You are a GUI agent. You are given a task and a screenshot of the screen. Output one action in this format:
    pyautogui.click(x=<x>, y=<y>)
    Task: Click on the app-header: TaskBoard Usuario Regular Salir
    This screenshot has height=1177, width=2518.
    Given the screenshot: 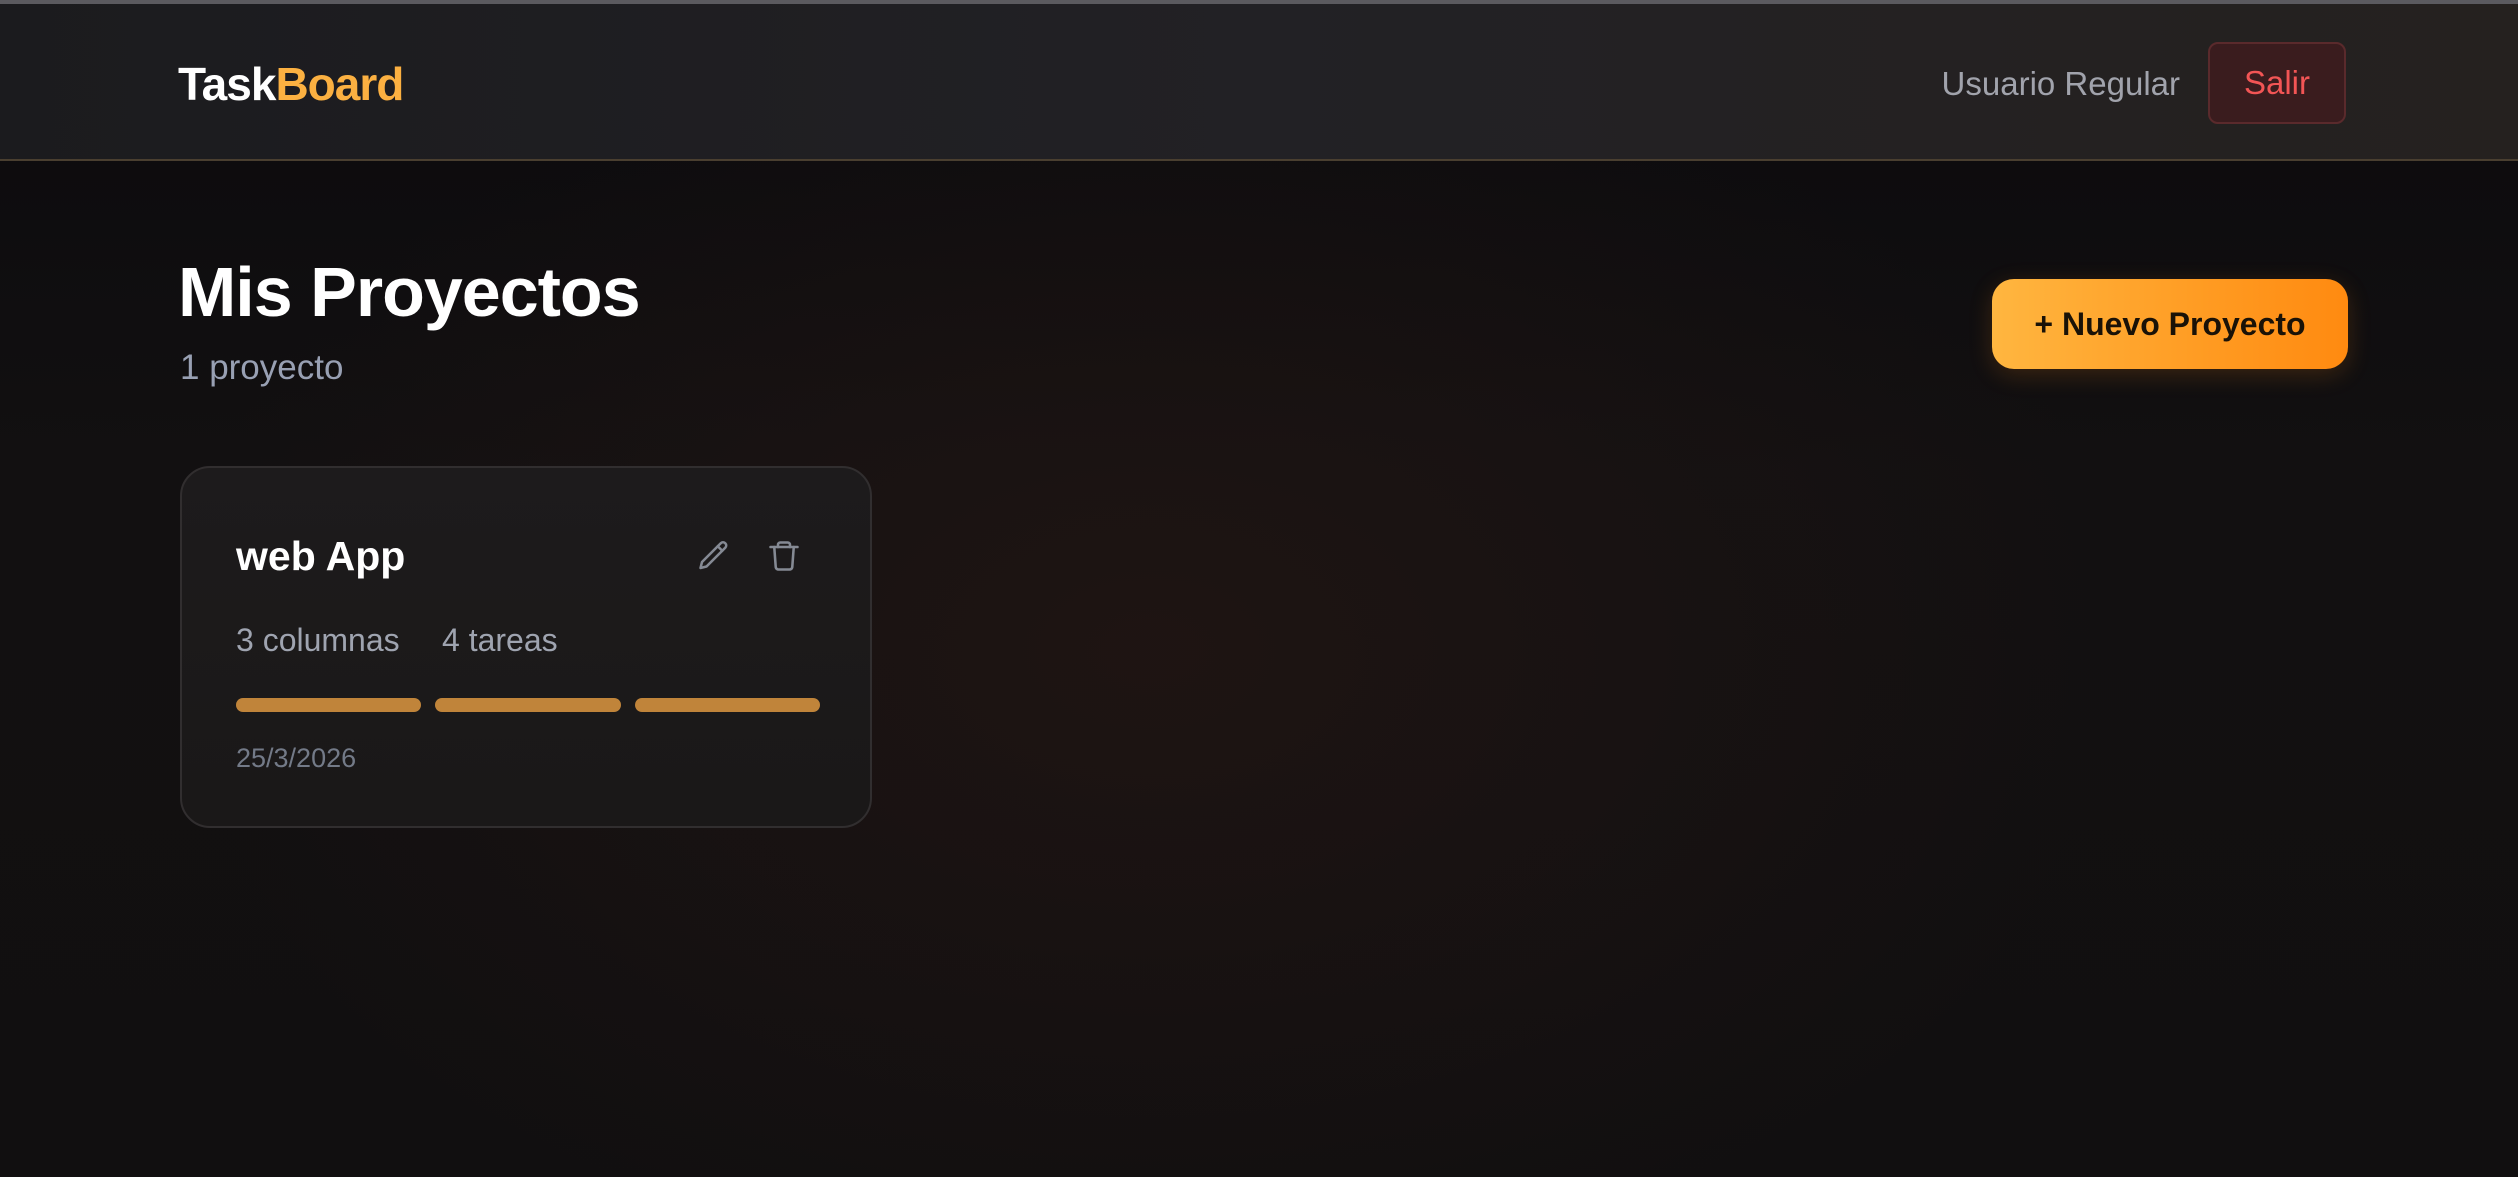 What is the action you would take?
    pyautogui.click(x=1259, y=82)
    